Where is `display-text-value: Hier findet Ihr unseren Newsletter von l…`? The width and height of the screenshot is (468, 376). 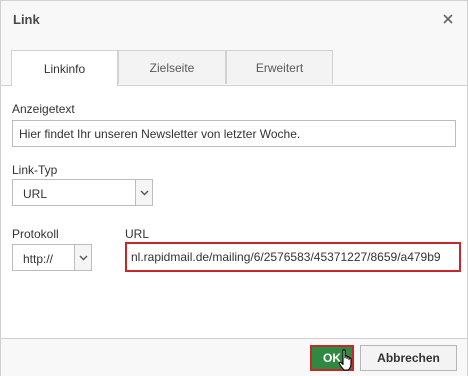
display-text-value: Hier findet Ihr unseren Newsletter von l… is located at coordinates (160, 133).